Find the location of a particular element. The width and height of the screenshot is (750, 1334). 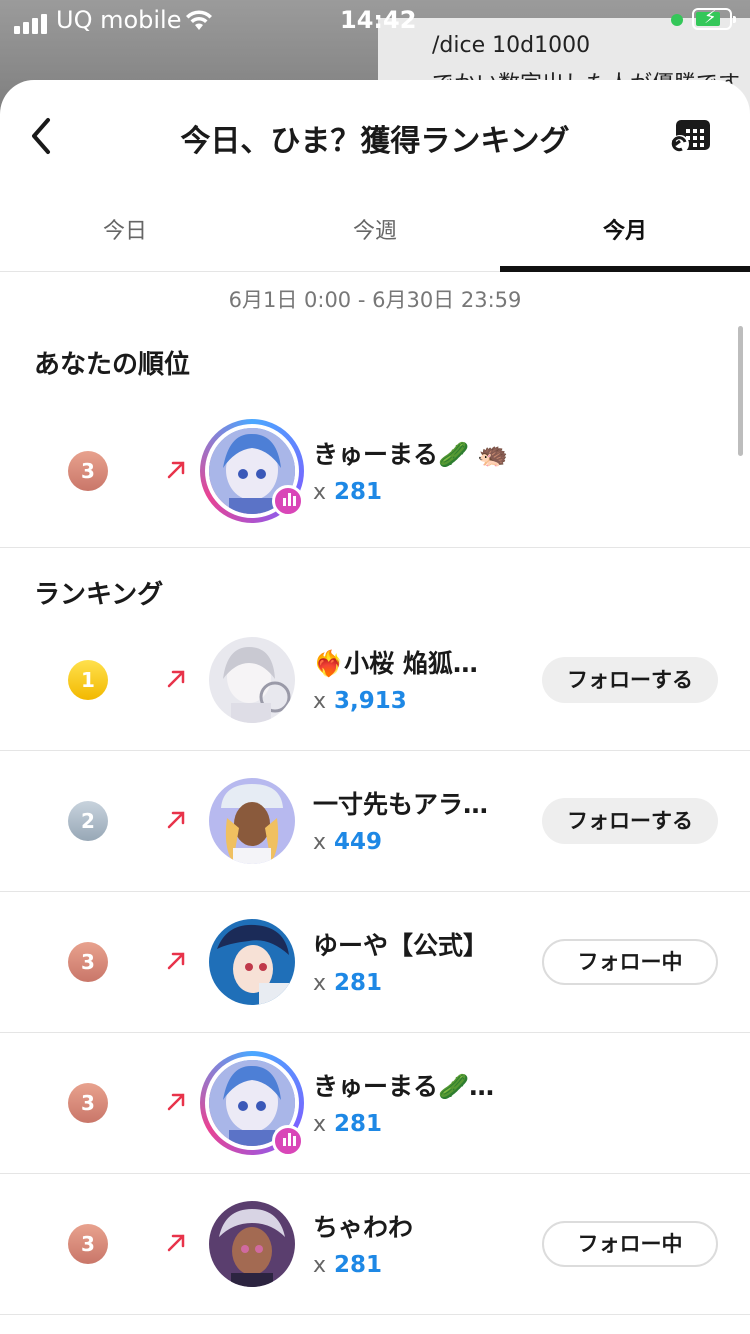

user-name: ちゃわわ is located at coordinates (363, 1227).